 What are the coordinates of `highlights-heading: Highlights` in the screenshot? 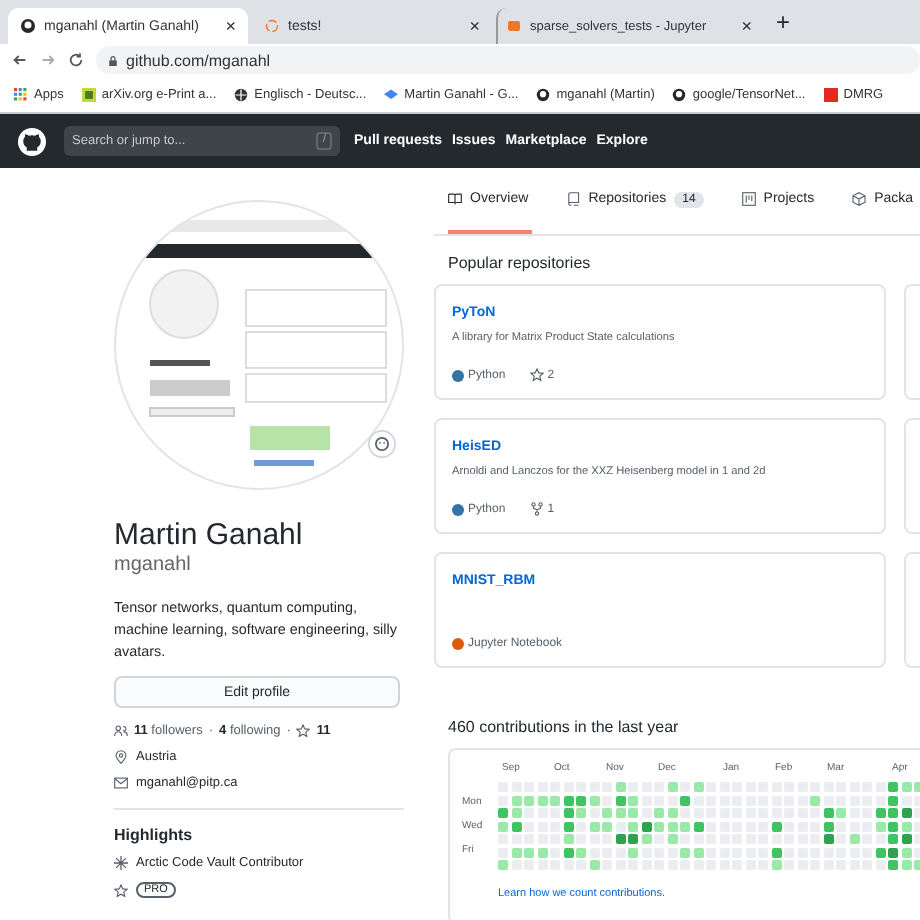 It's located at (154, 835).